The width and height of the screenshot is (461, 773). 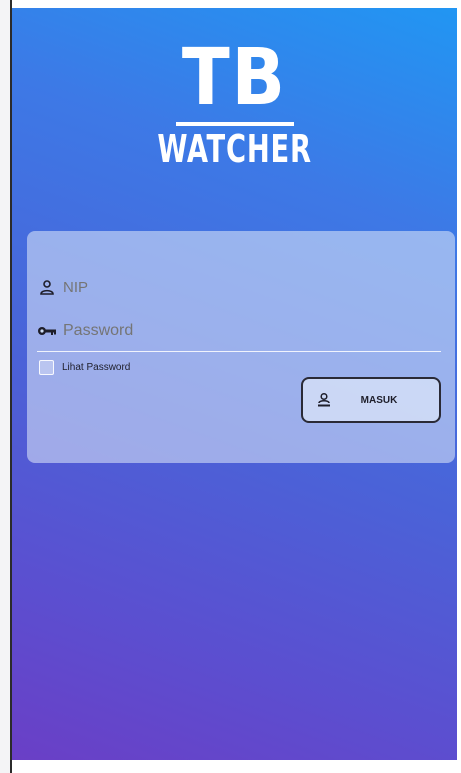 I want to click on show-password-row: Lihat Password, so click(x=84, y=367).